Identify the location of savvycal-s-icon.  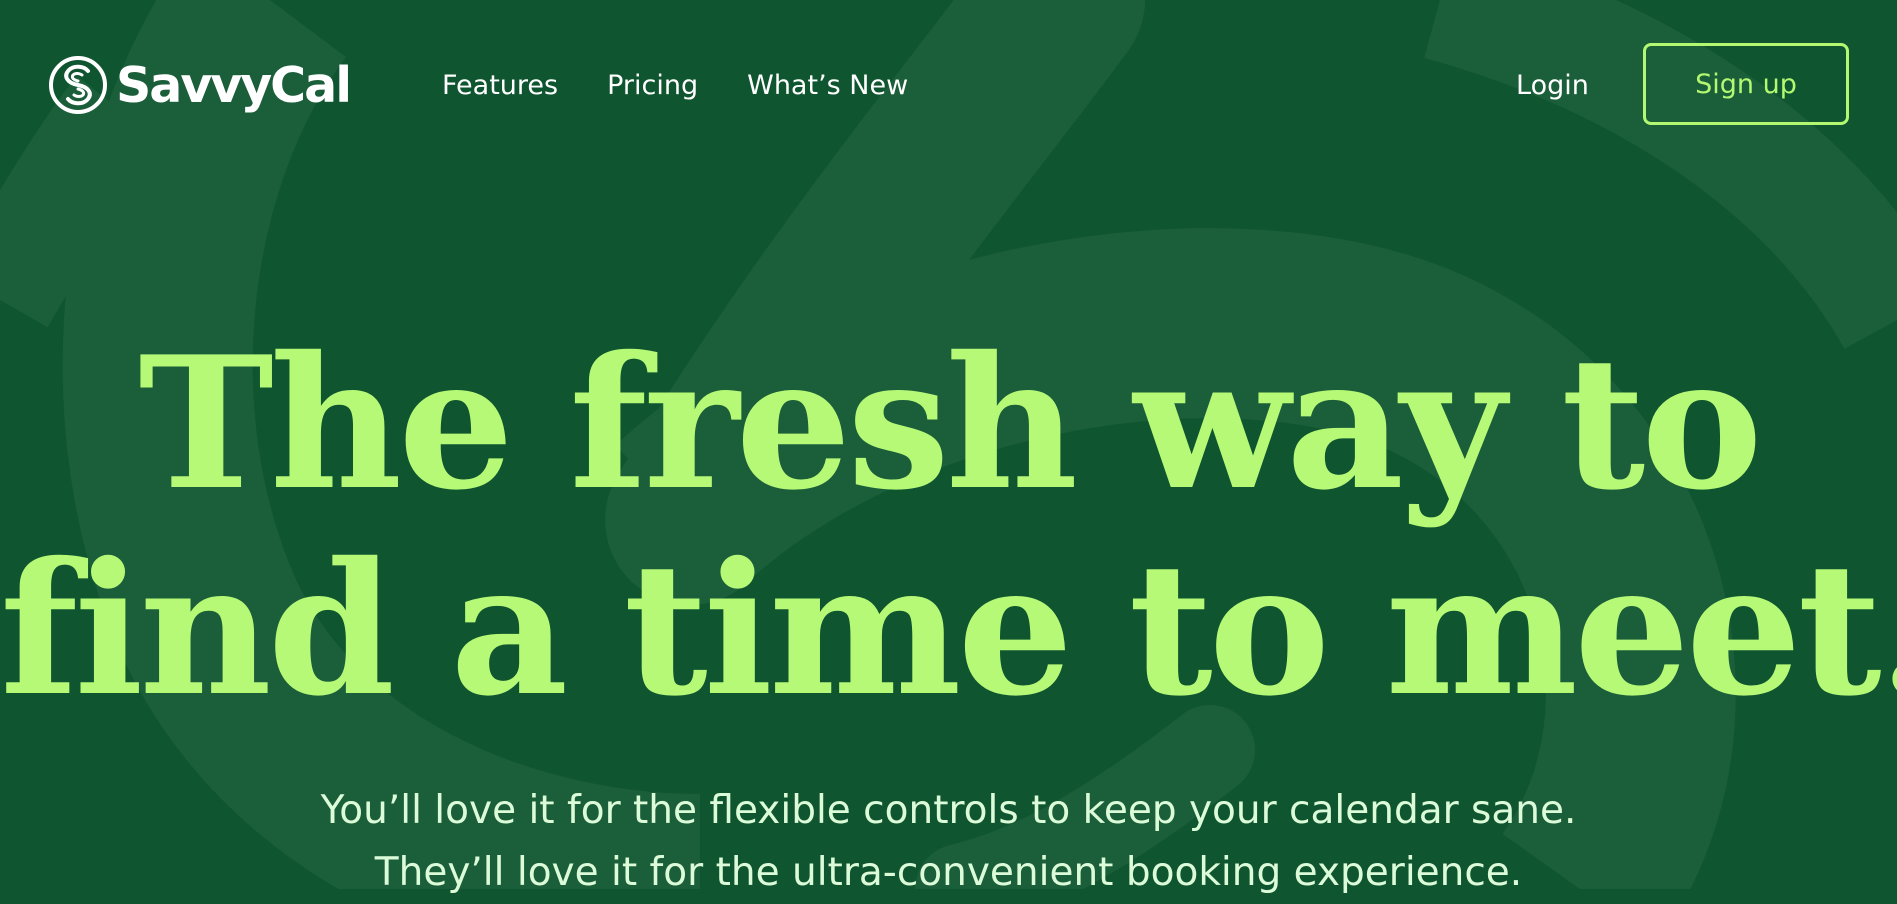
(78, 85).